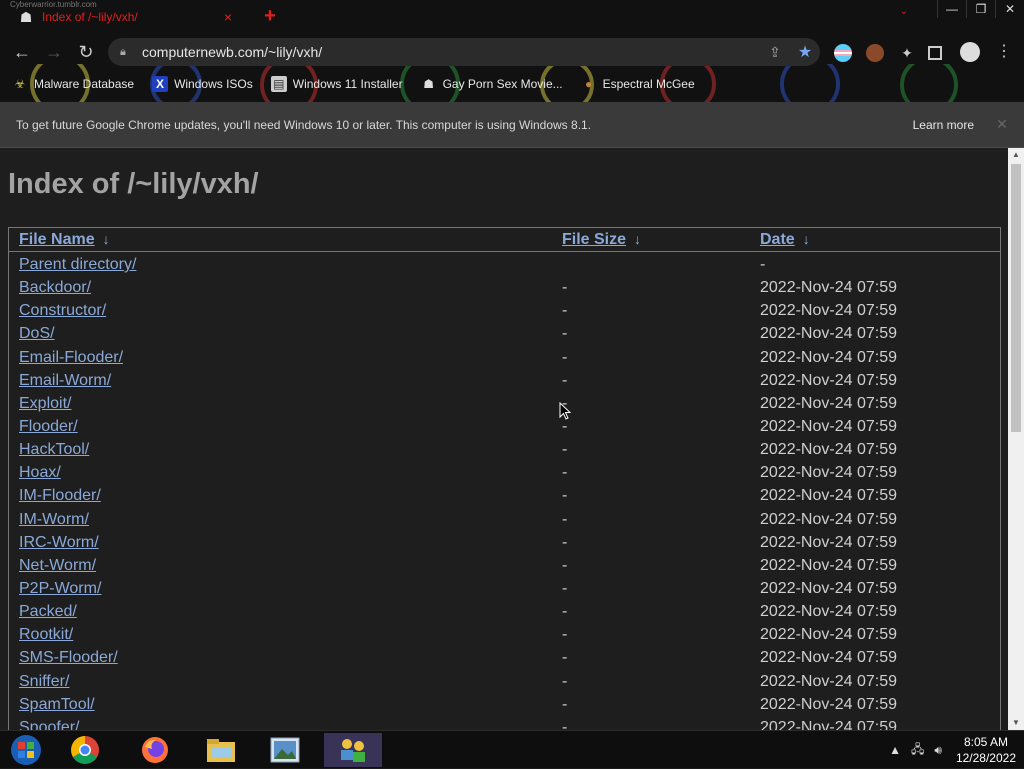  Describe the element at coordinates (86, 52) in the screenshot. I see `reload-icon: ↻` at that location.